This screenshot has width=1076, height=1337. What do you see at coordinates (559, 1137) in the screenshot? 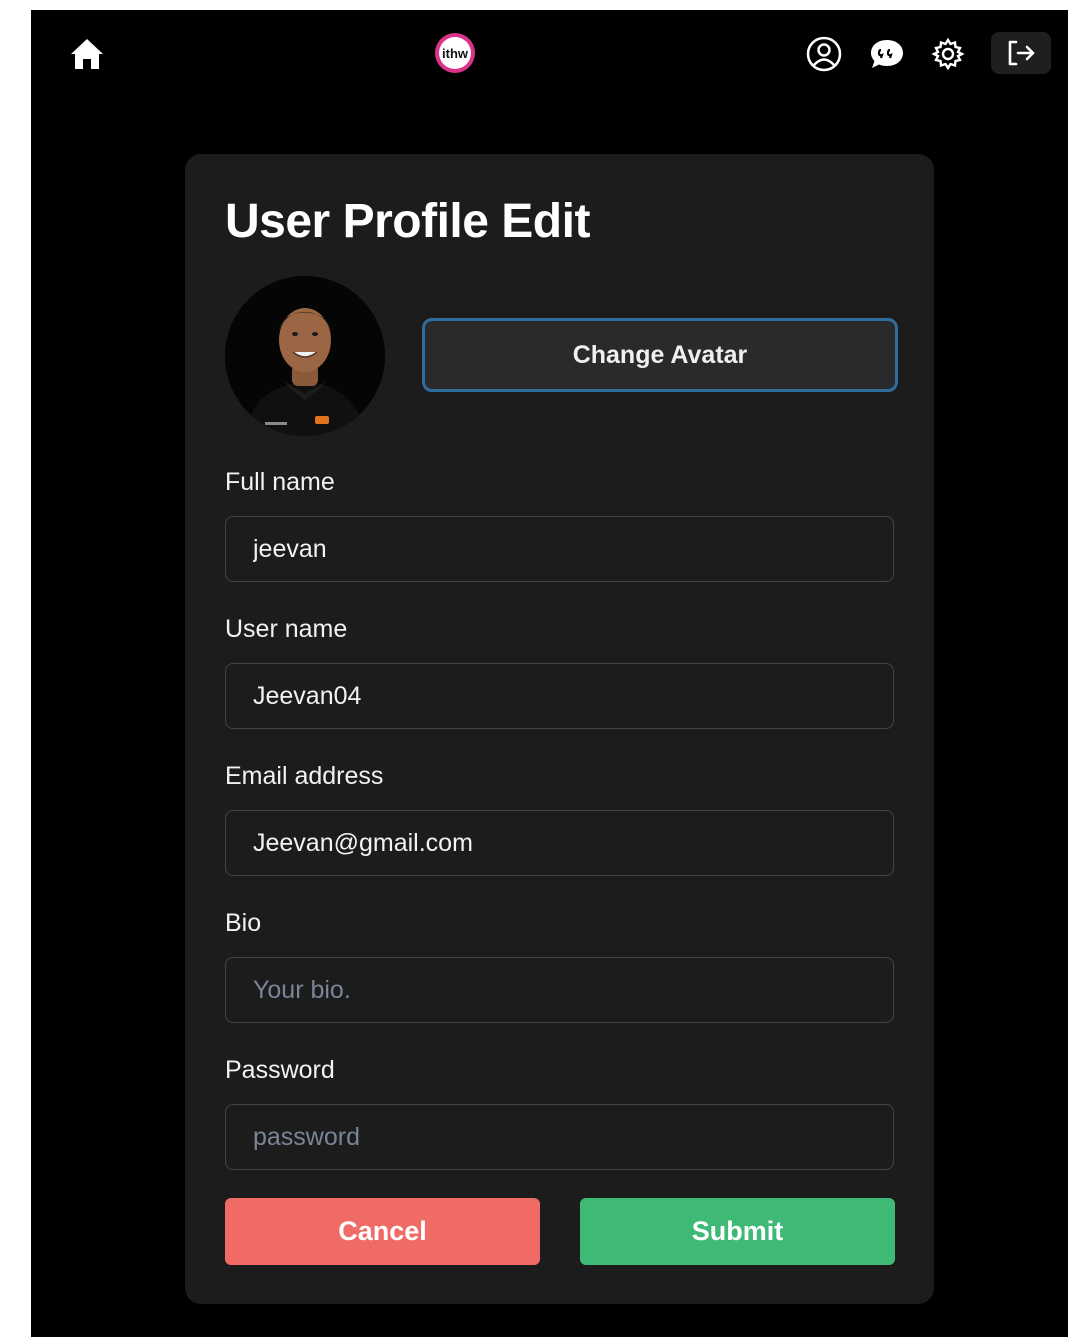
I see `password-input` at bounding box center [559, 1137].